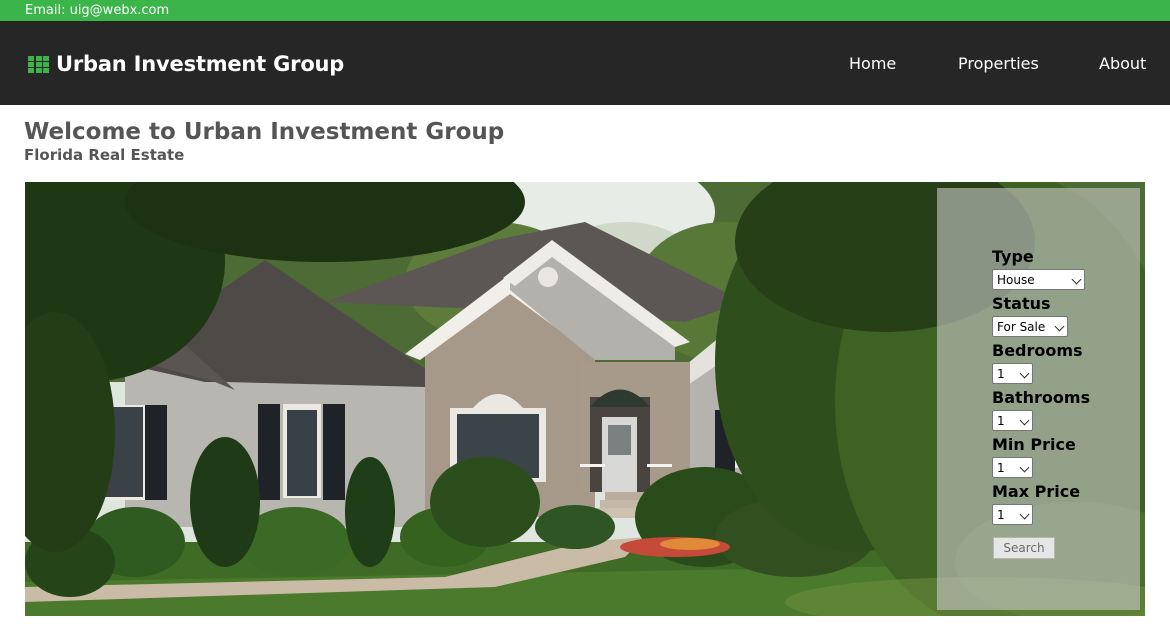 The height and width of the screenshot is (628, 1170). What do you see at coordinates (1012, 420) in the screenshot?
I see `bathrooms-select: 1` at bounding box center [1012, 420].